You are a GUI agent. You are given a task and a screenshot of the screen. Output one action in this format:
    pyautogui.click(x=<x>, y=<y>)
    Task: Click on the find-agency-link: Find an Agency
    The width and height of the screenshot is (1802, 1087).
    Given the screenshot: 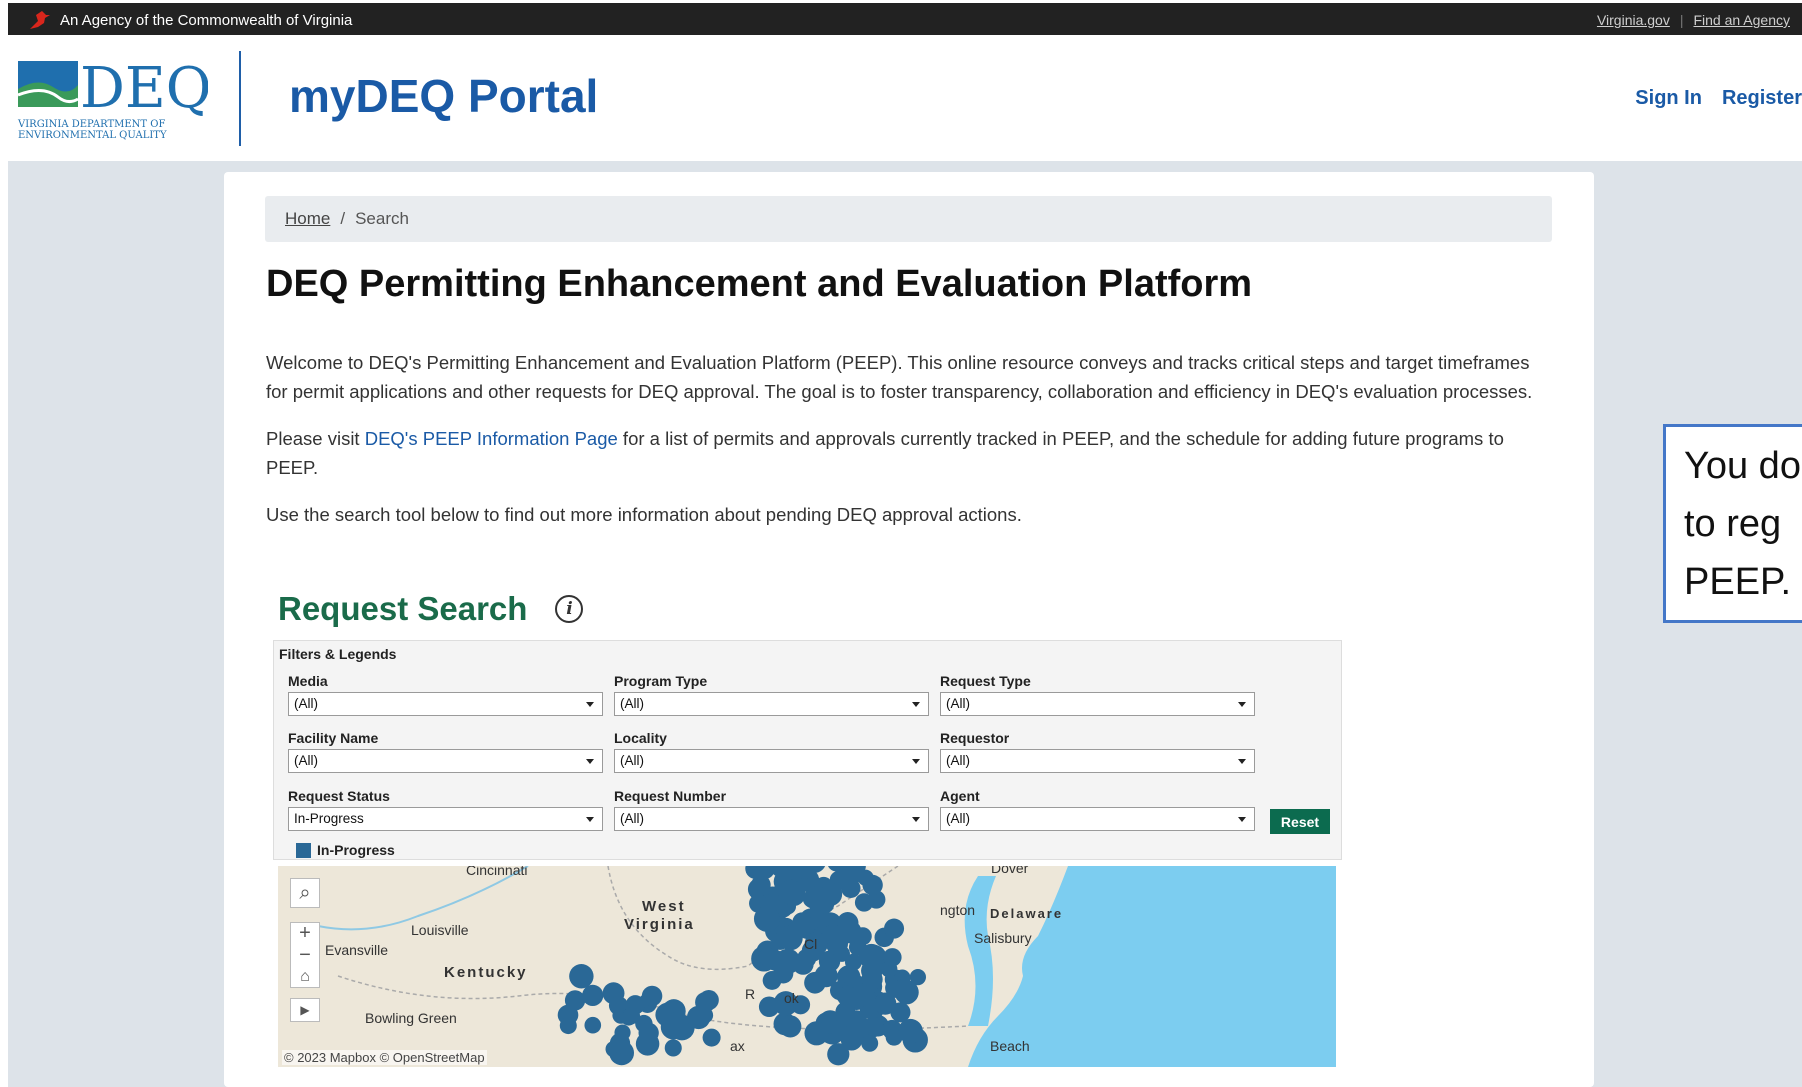 What is the action you would take?
    pyautogui.click(x=1741, y=20)
    